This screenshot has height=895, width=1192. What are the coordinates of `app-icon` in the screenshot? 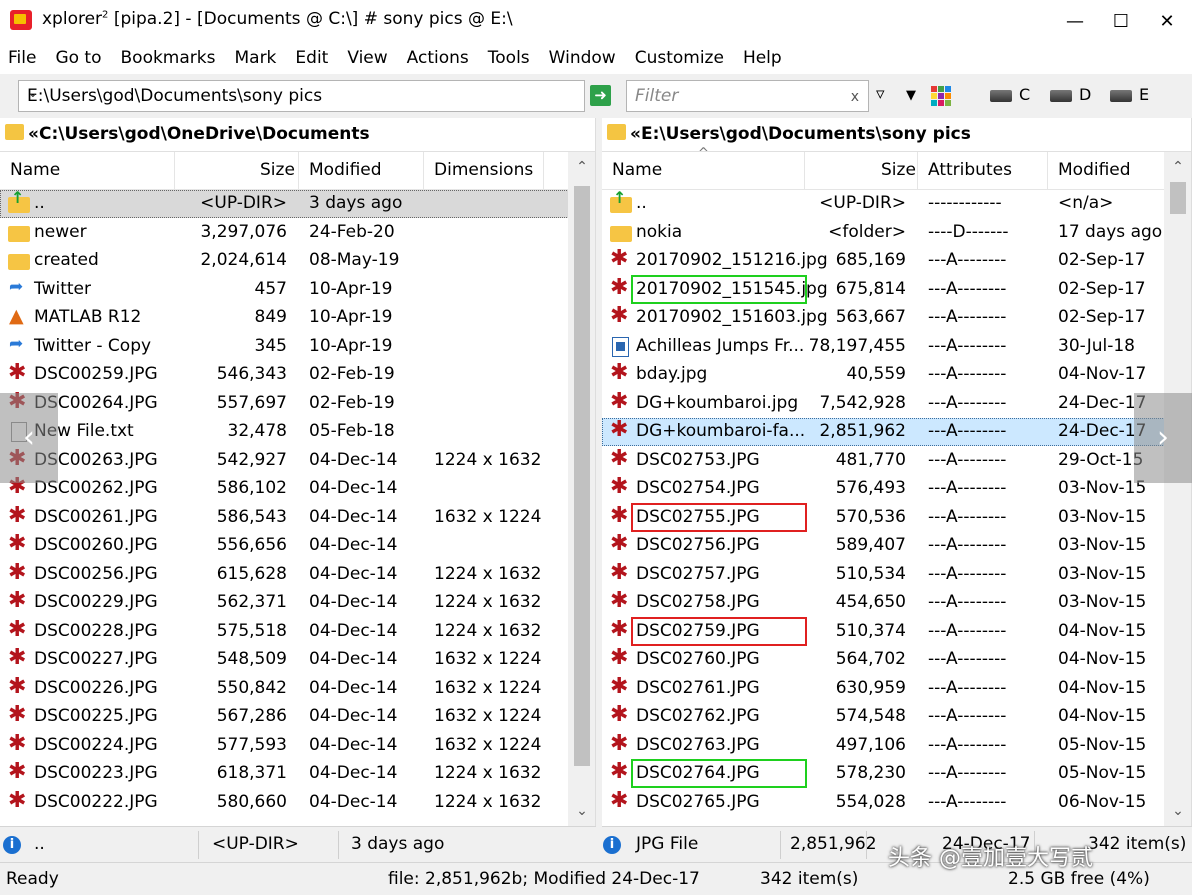 It's located at (21, 20).